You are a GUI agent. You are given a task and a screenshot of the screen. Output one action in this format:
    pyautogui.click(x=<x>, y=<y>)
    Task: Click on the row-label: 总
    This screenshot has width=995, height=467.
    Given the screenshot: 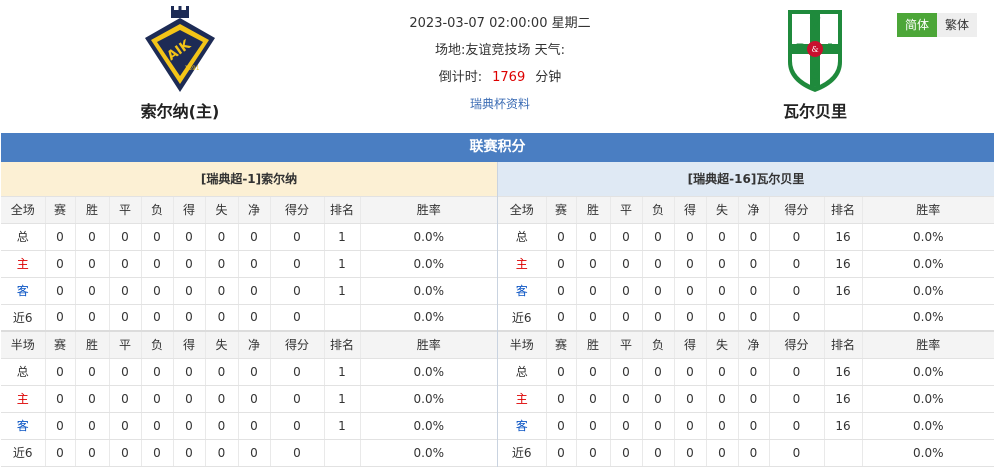 What is the action you would take?
    pyautogui.click(x=522, y=372)
    